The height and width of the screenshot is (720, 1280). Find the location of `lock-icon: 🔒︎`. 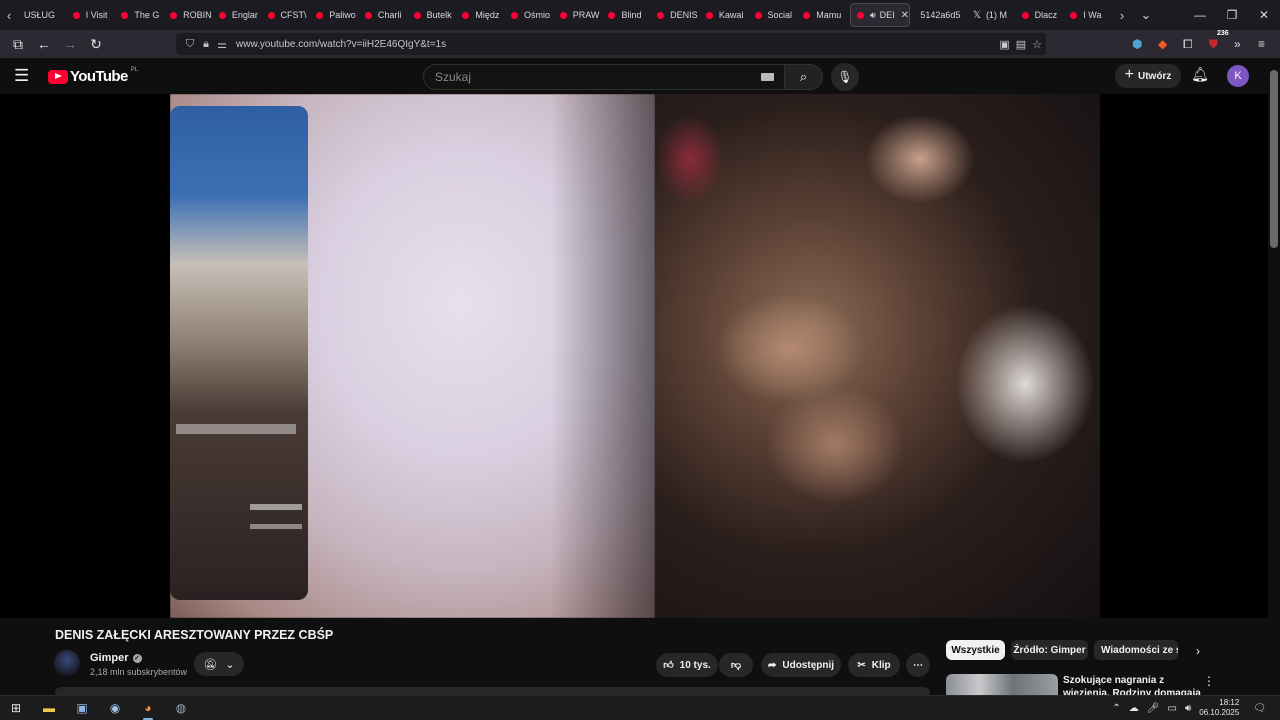

lock-icon: 🔒︎ is located at coordinates (206, 44).